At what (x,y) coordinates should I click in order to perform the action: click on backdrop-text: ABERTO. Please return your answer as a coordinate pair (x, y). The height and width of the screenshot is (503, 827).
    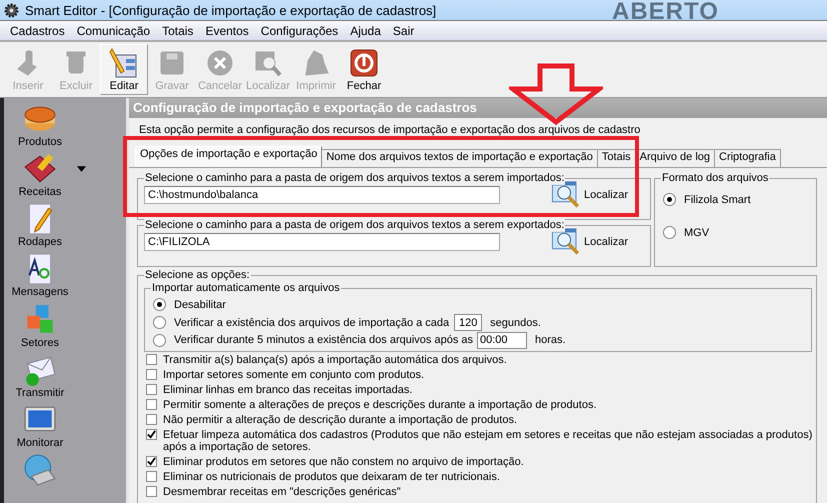
    Looking at the image, I should click on (665, 10).